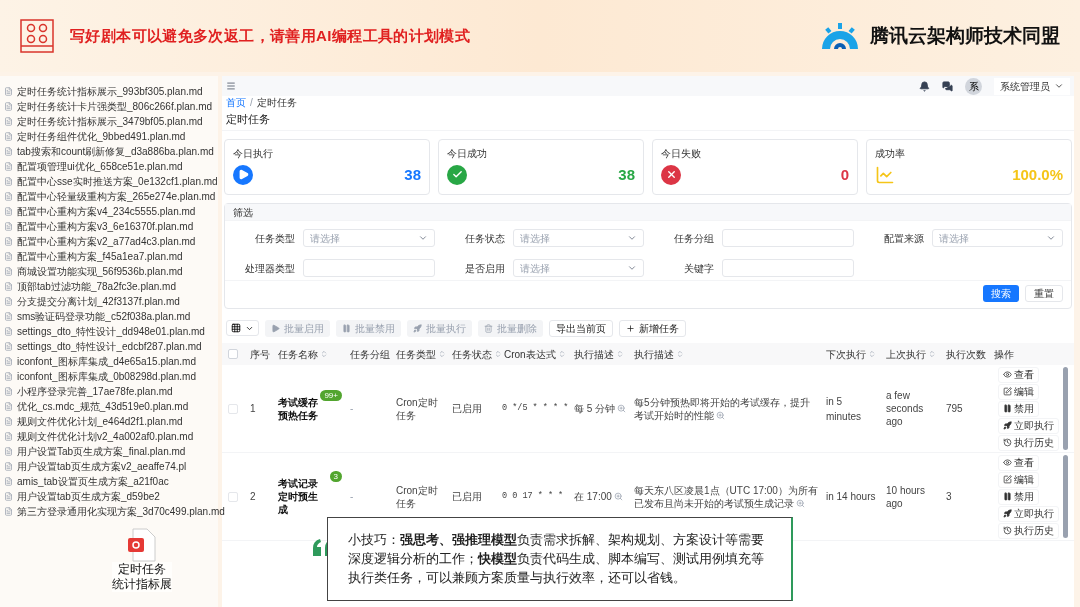  I want to click on file-name: 用户设置tab页生成方案v2_aeaffe74.pl, so click(102, 466).